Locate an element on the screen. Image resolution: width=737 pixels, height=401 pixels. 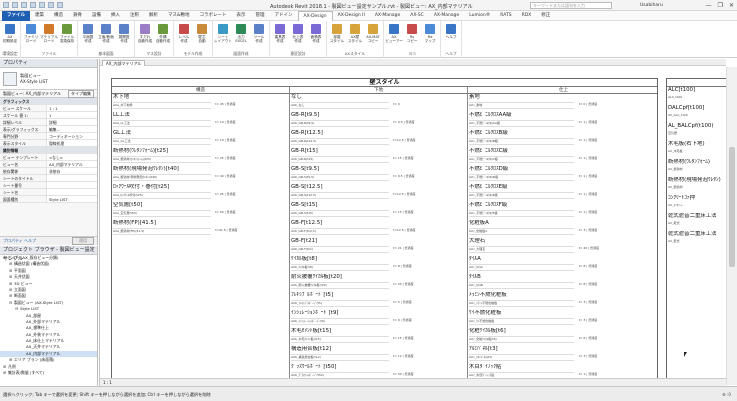
schedule-cell-name: 不燃ﾋﾞﾆﾙｸﾛｽB級 is located at coordinates (562, 133).